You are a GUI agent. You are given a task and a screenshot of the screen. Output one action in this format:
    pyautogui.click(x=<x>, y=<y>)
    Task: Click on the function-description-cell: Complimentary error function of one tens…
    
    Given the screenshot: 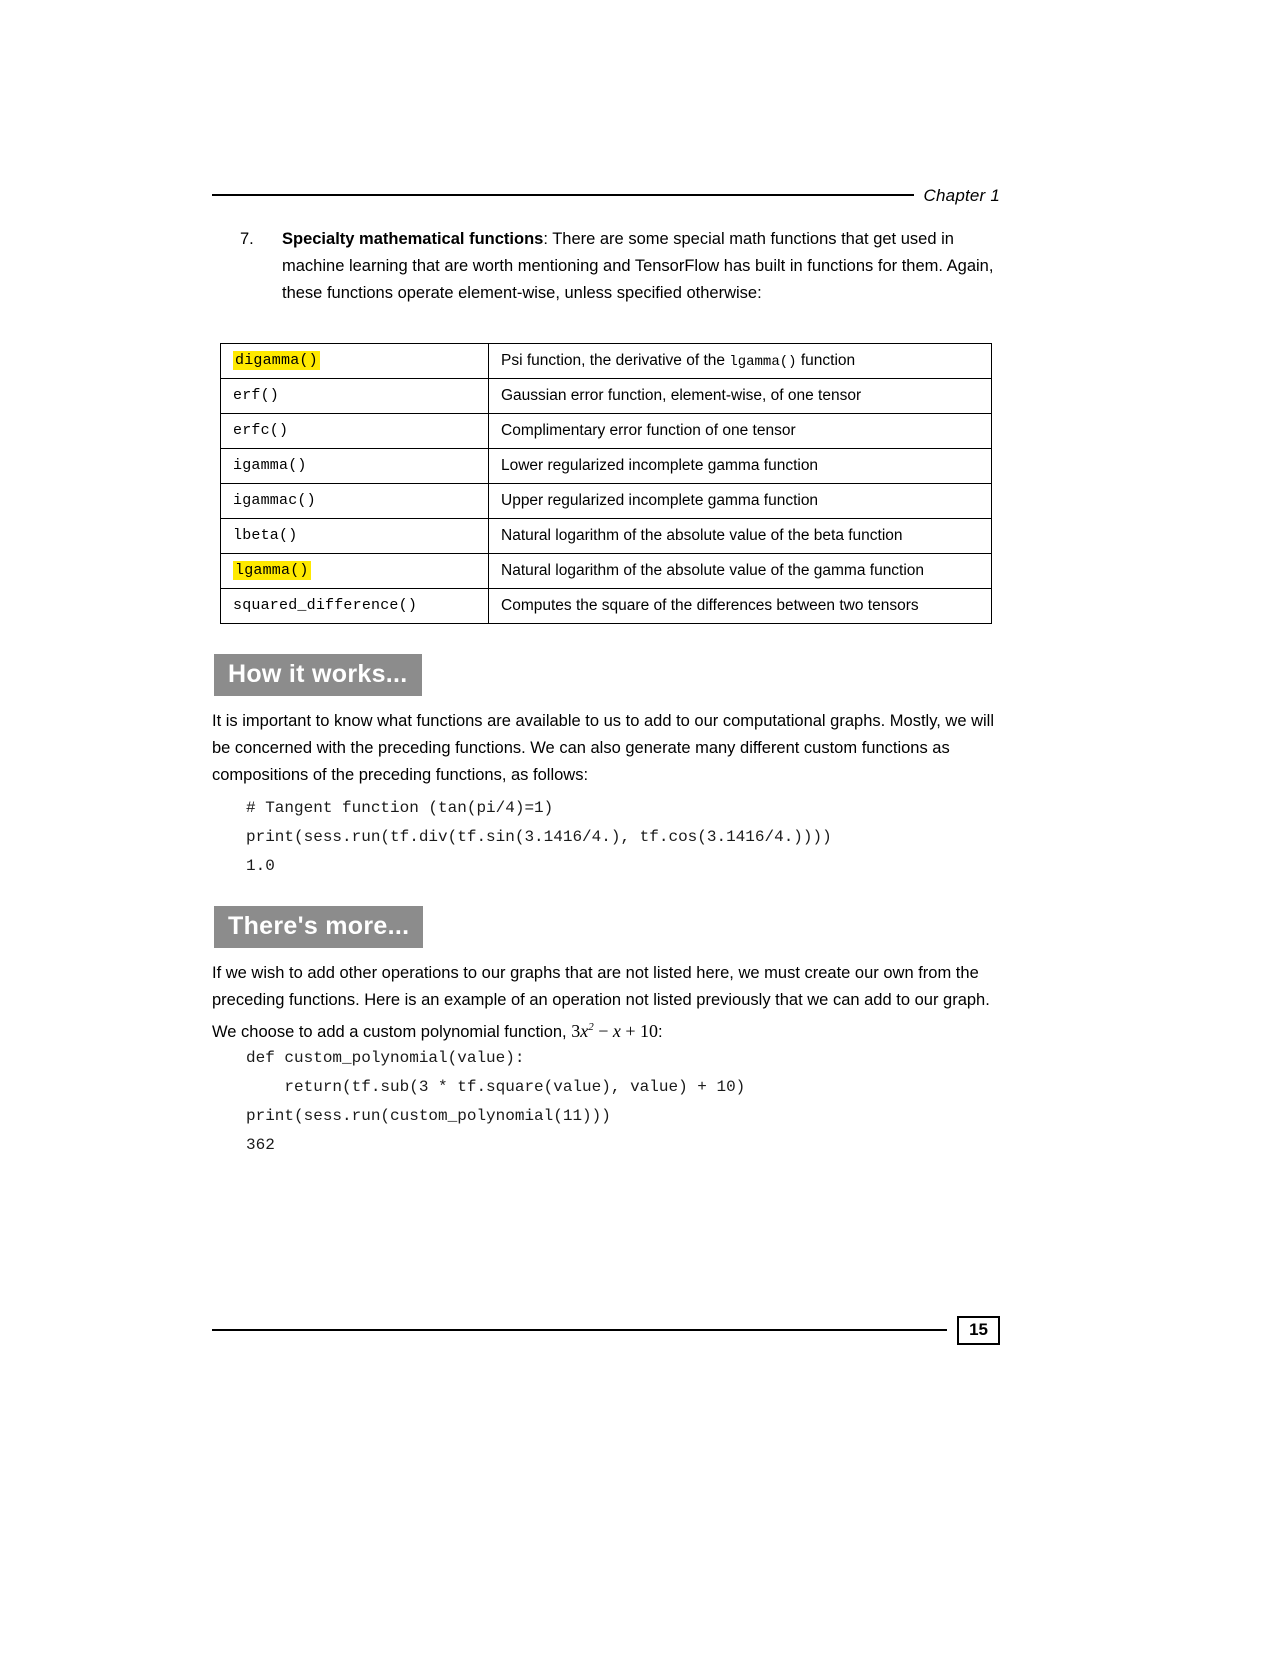 What is the action you would take?
    pyautogui.click(x=740, y=431)
    